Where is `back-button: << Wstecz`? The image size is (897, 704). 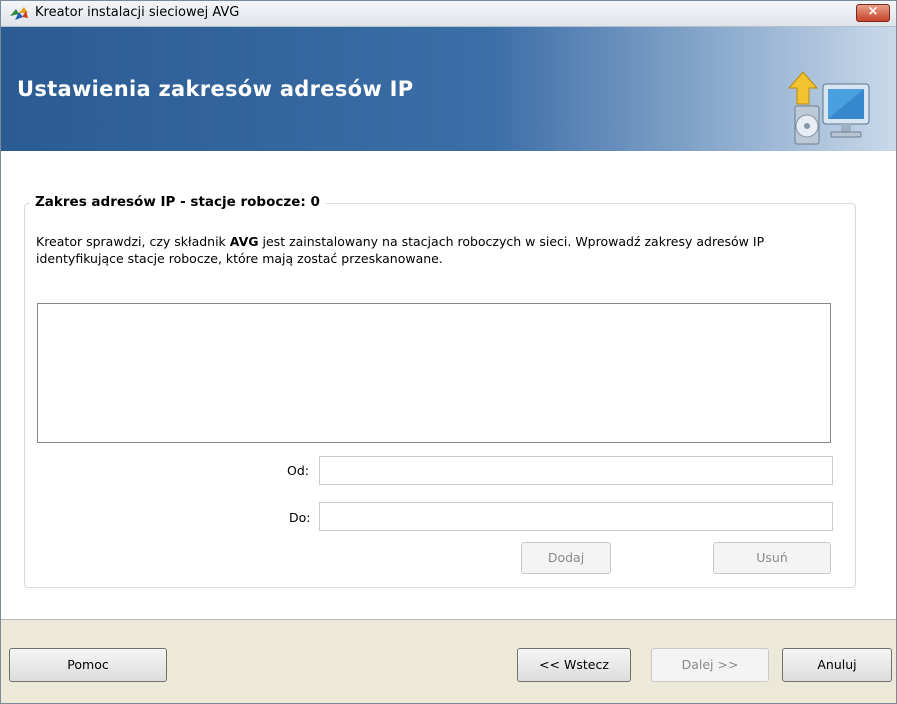 back-button: << Wstecz is located at coordinates (574, 665).